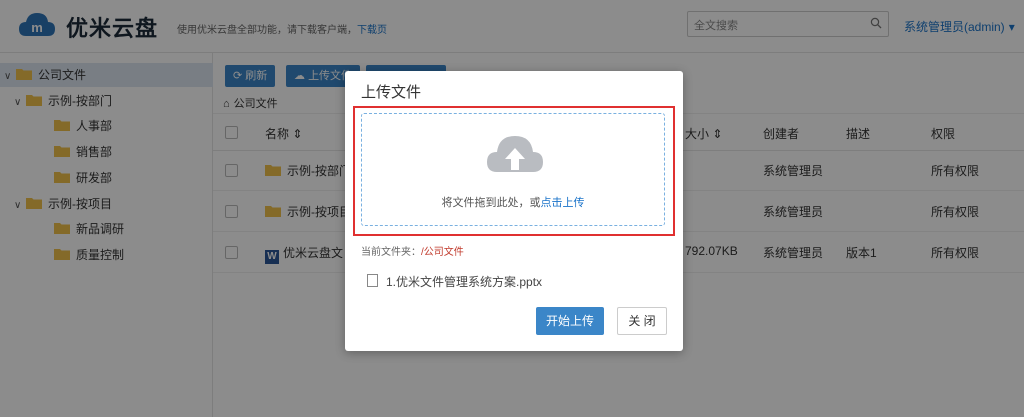 This screenshot has height=417, width=1024. Describe the element at coordinates (563, 203) in the screenshot. I see `click-upload-link: 点击上传` at that location.